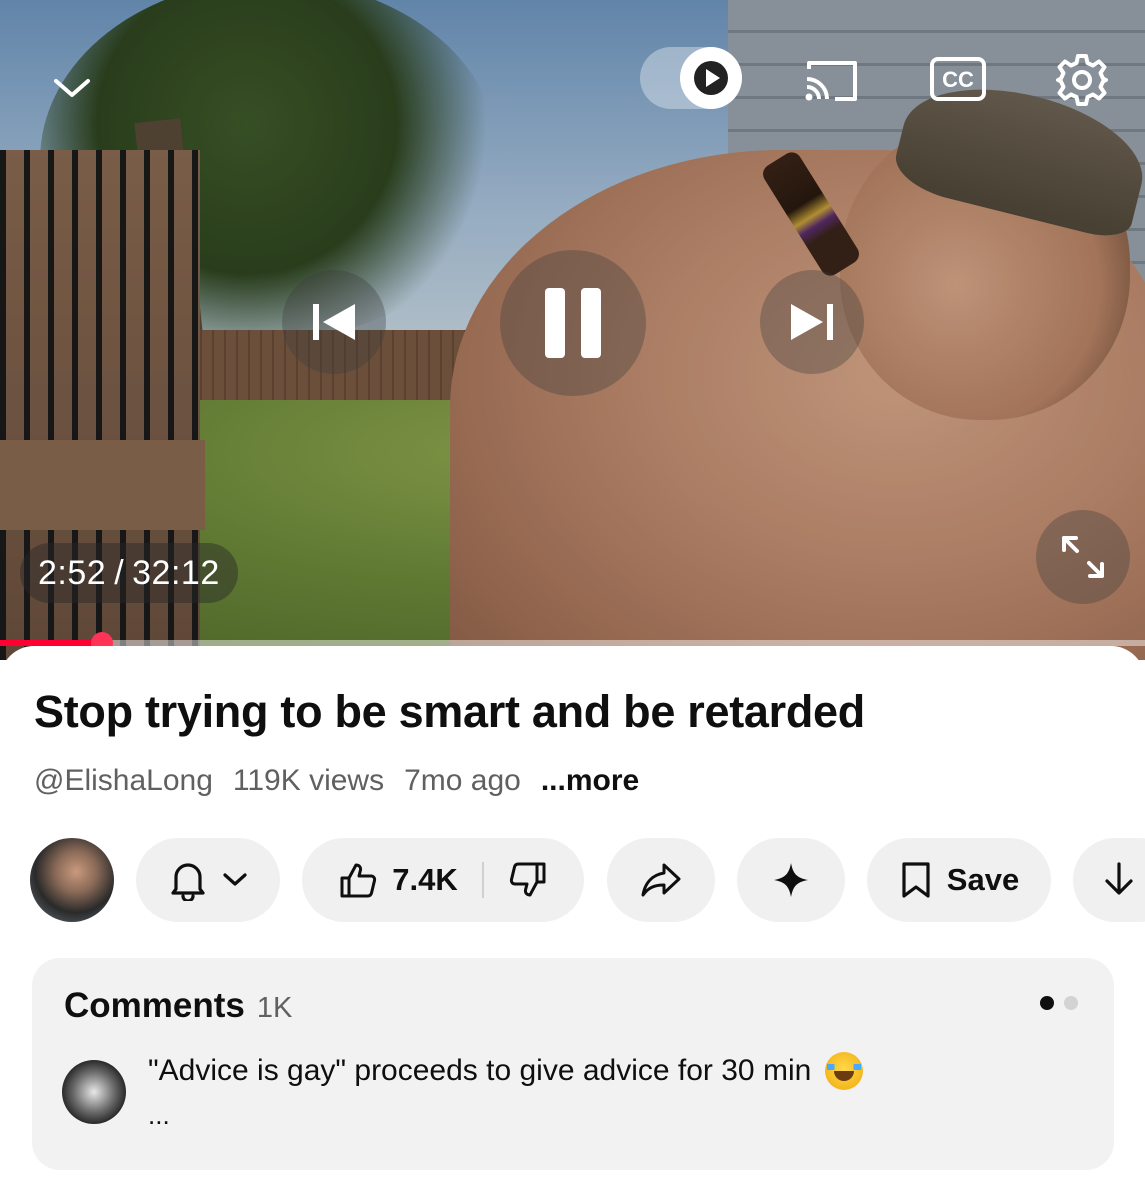 The image size is (1145, 1200). I want to click on skip-previous-button, so click(334, 322).